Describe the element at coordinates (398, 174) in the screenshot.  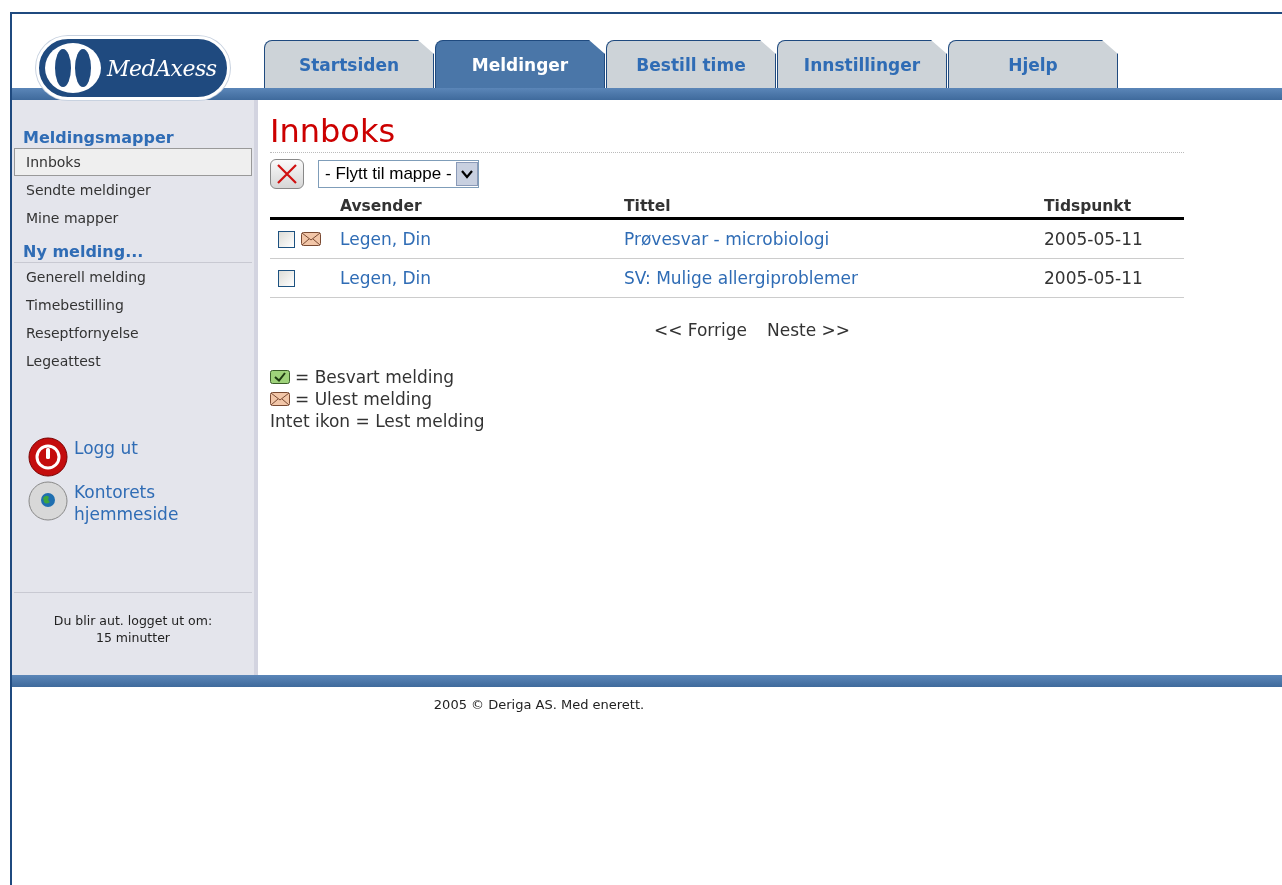
I see `folder-select: - Flytt til mappe -` at that location.